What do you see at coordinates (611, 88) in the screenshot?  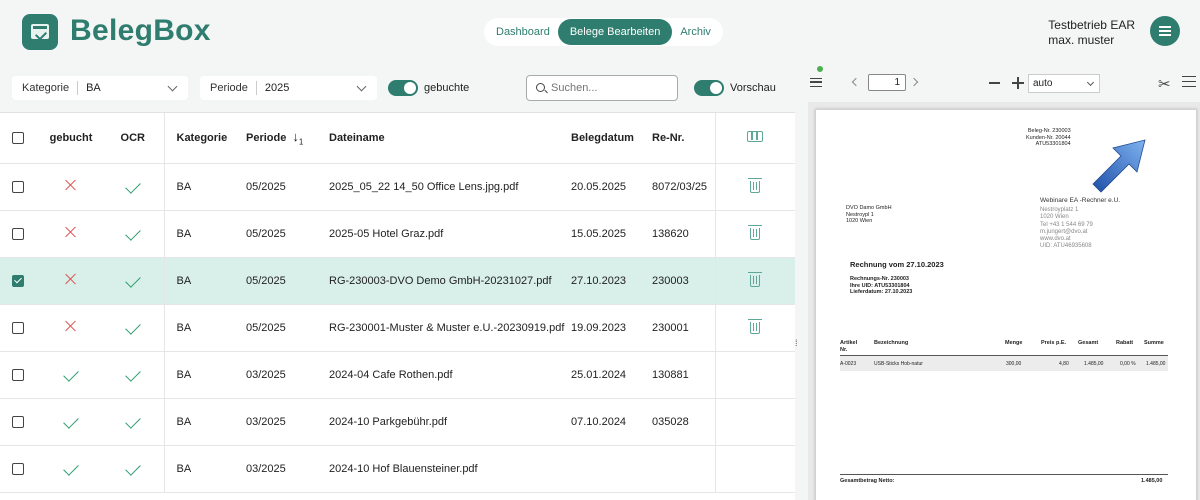 I see `search-input` at bounding box center [611, 88].